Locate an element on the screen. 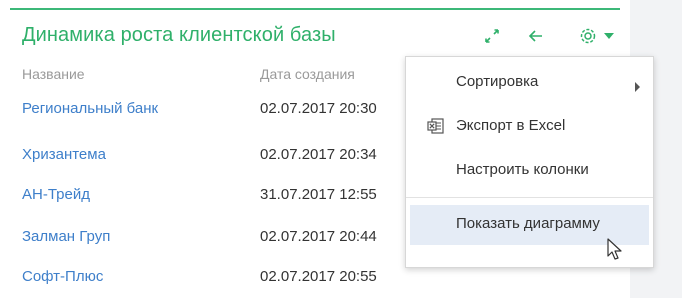 The image size is (682, 298). menu-item-configure-columns: Настроить колонки is located at coordinates (529, 171).